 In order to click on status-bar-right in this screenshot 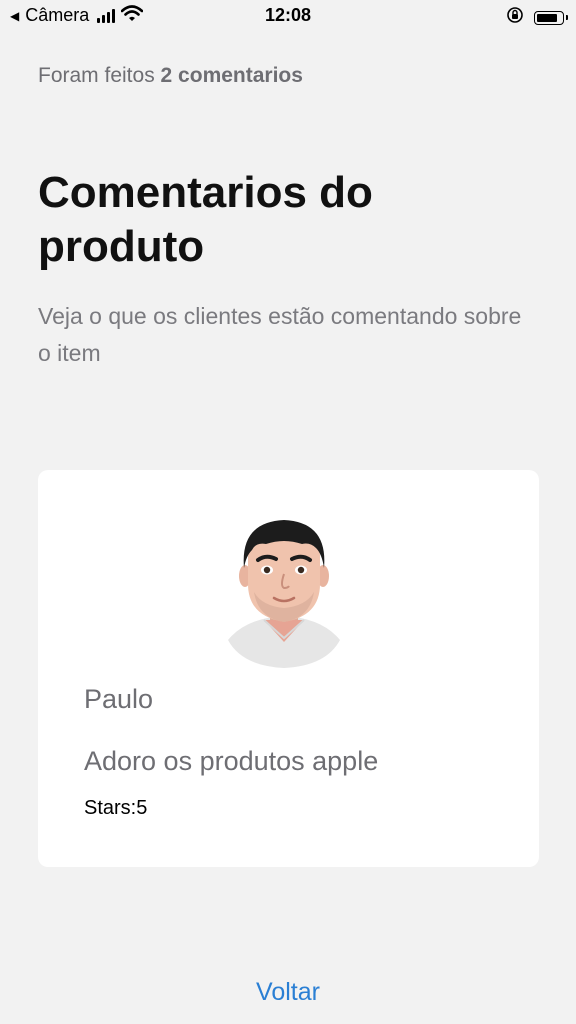, I will do `click(537, 17)`.